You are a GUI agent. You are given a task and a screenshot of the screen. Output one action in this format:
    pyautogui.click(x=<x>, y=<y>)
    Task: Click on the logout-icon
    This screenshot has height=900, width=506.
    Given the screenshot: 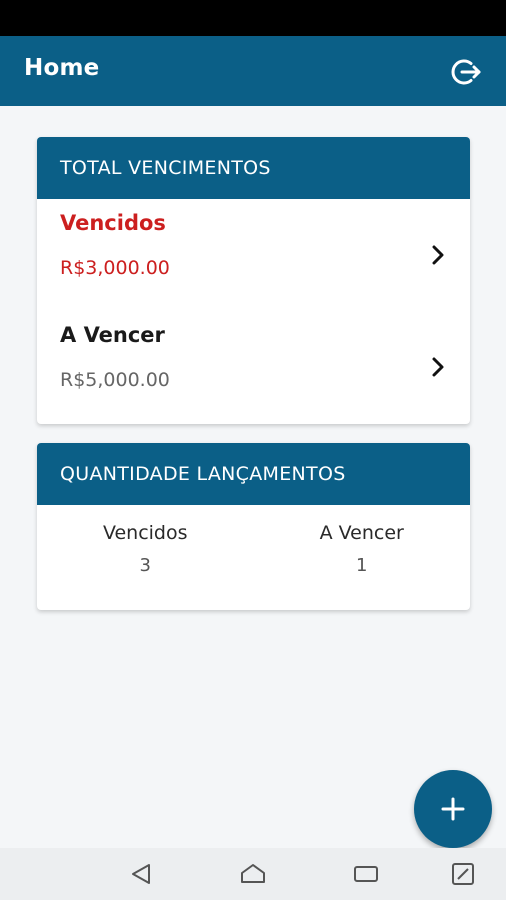 What is the action you would take?
    pyautogui.click(x=466, y=72)
    